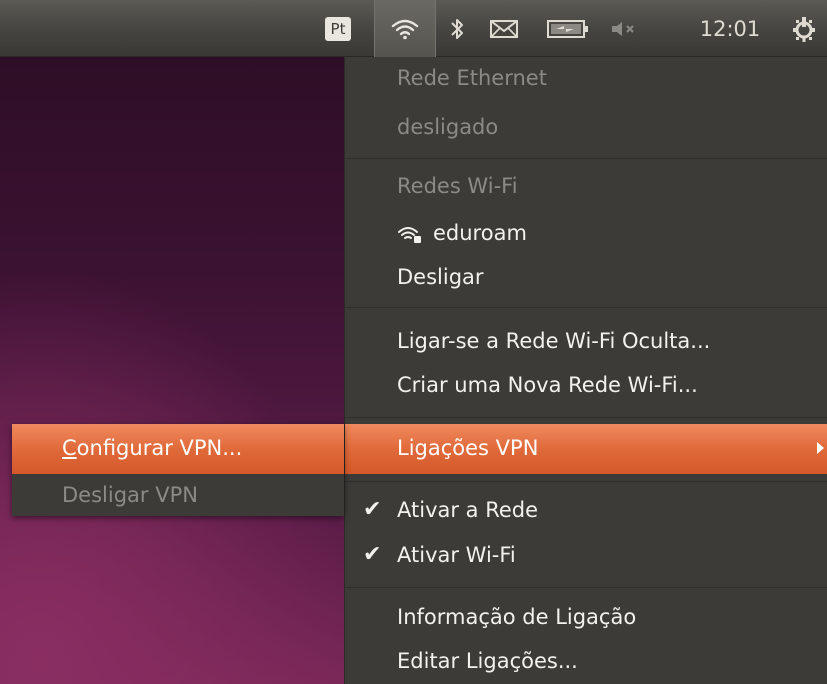  I want to click on connection-info-item: Informação de Ligação, so click(516, 617).